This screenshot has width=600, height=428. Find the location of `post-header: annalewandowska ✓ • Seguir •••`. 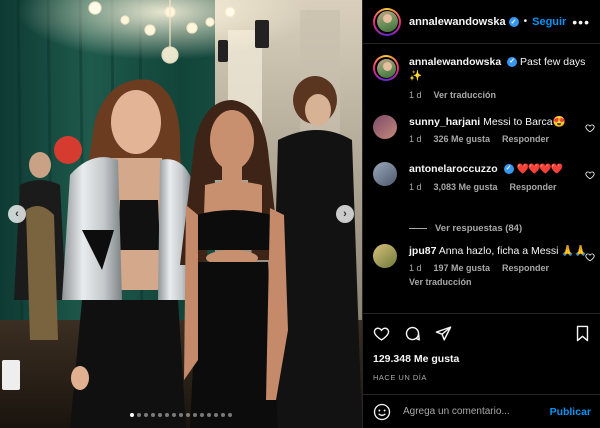

post-header: annalewandowska ✓ • Seguir ••• is located at coordinates (481, 22).